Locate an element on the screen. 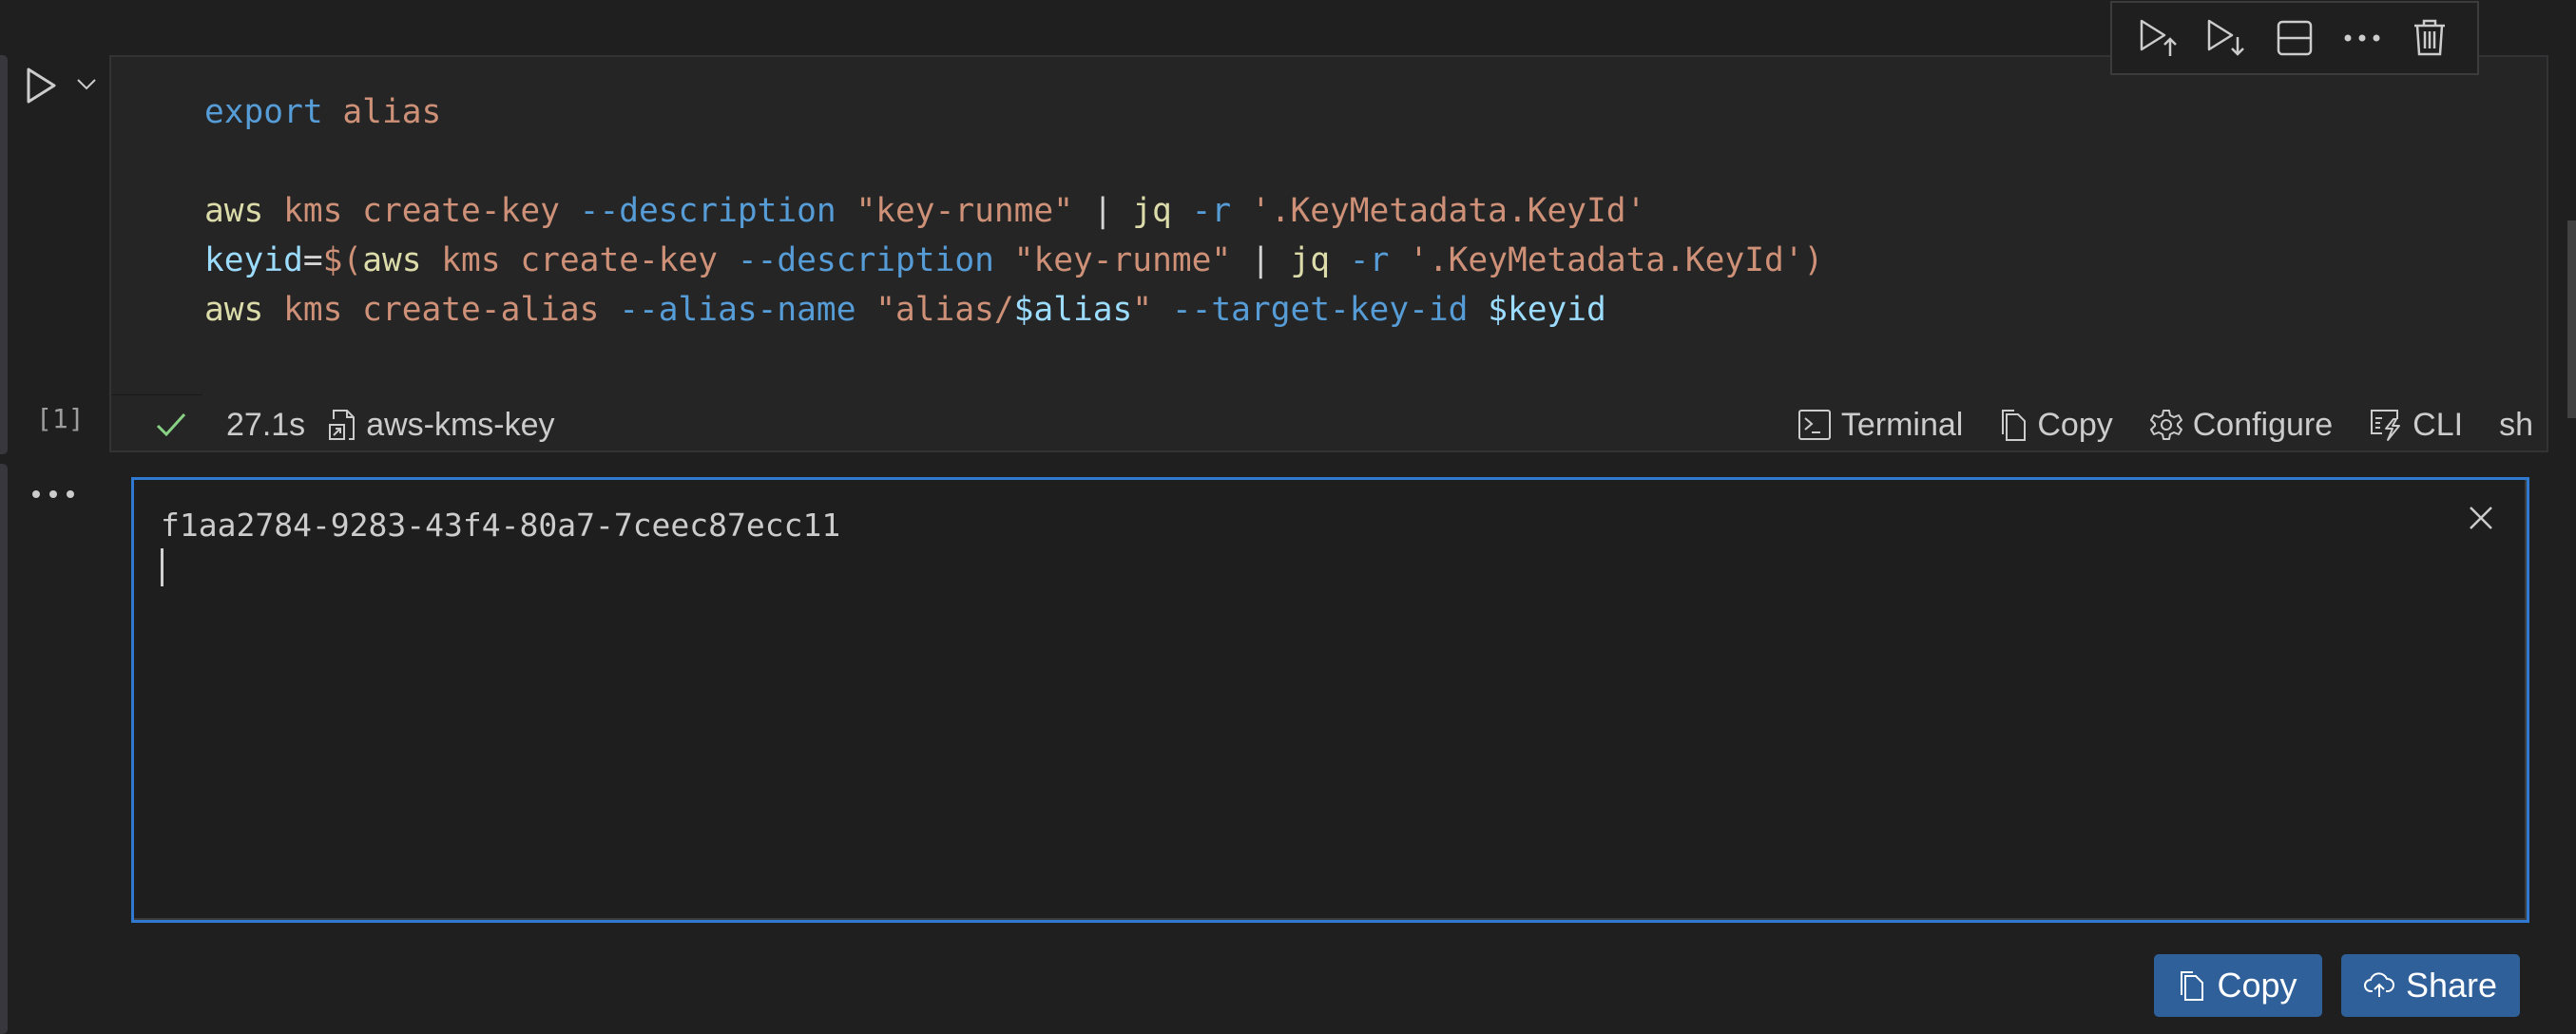 The image size is (2576, 1034). trash-icon is located at coordinates (2430, 37).